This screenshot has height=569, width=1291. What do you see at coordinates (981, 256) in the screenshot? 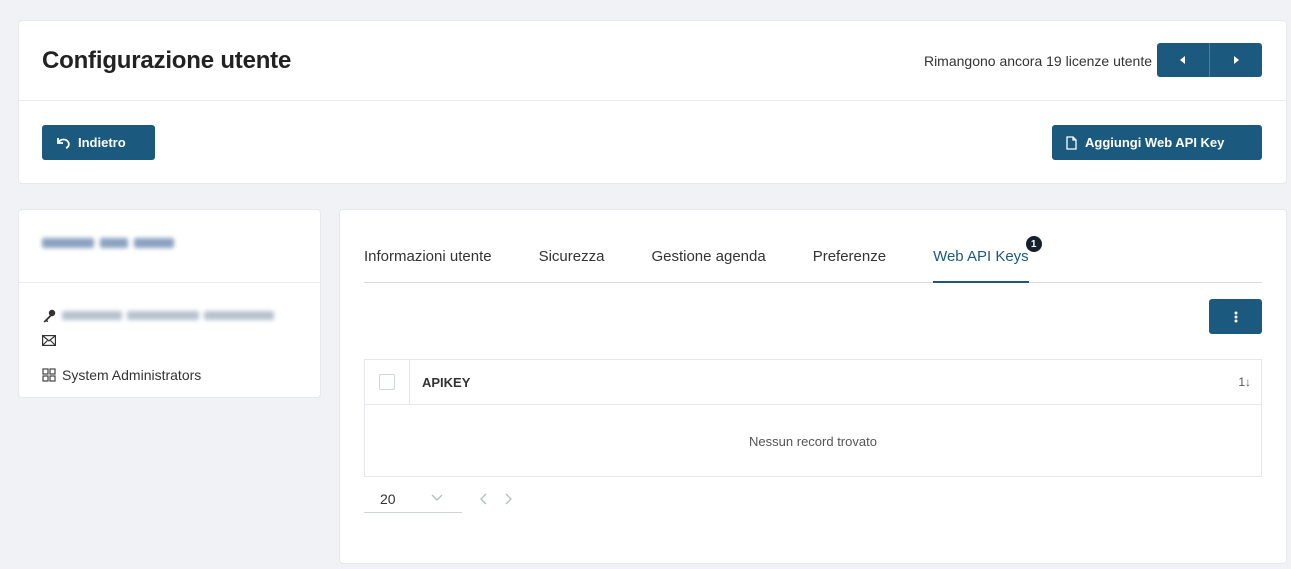
I see `tab-label: Web API Keys` at bounding box center [981, 256].